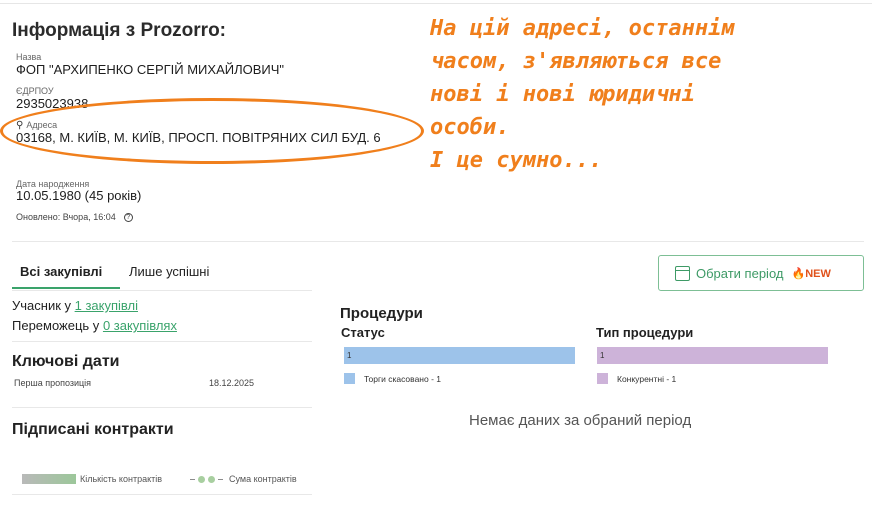 Image resolution: width=872 pixels, height=518 pixels. What do you see at coordinates (712, 355) in the screenshot?
I see `procedure-type-bar: 1` at bounding box center [712, 355].